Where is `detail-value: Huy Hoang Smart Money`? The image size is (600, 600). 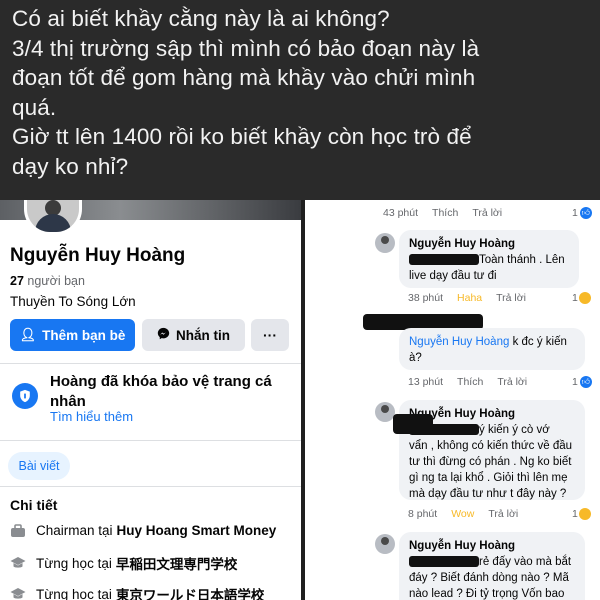 detail-value: Huy Hoang Smart Money is located at coordinates (197, 530).